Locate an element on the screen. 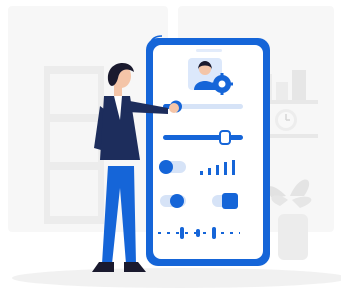  phone-notch is located at coordinates (209, 50).